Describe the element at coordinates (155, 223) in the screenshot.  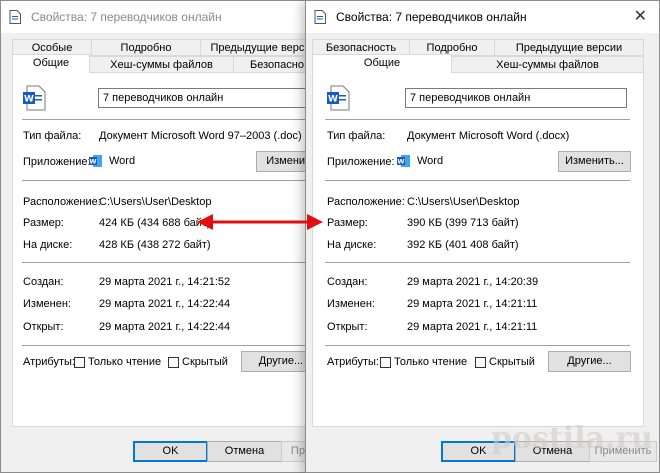
I see `size-value: 424 КБ (434 688 байт)` at that location.